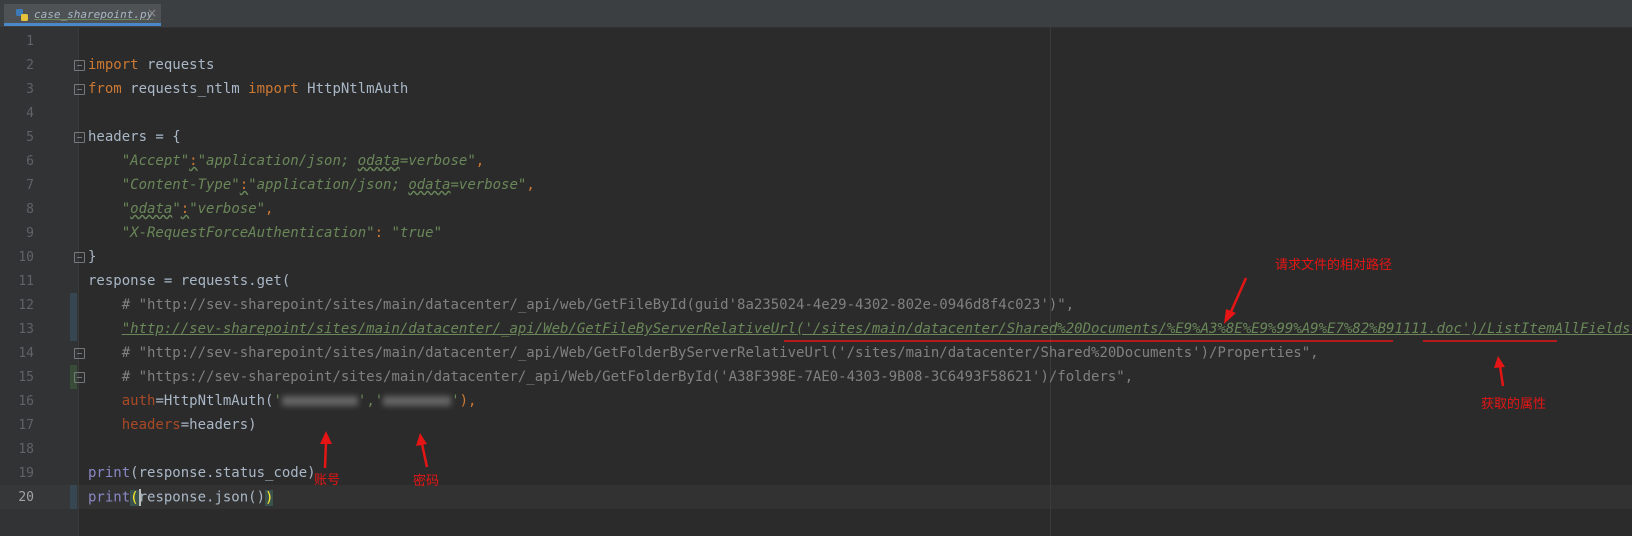 Image resolution: width=1632 pixels, height=536 pixels. I want to click on code-line: import requests, so click(151, 65).